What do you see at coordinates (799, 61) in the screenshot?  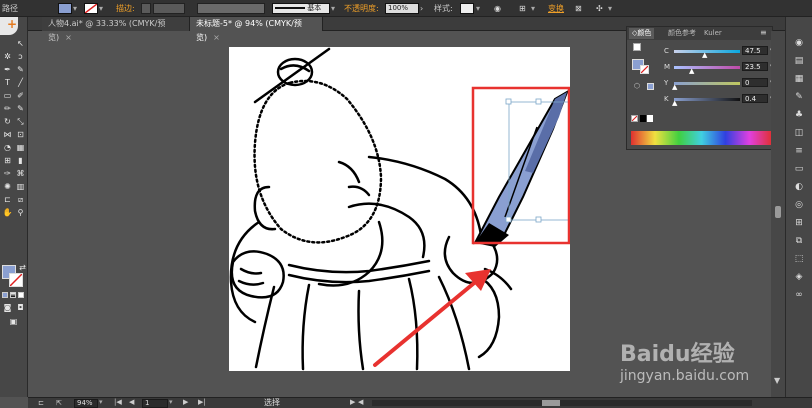 I see `layers-icon: ▤` at bounding box center [799, 61].